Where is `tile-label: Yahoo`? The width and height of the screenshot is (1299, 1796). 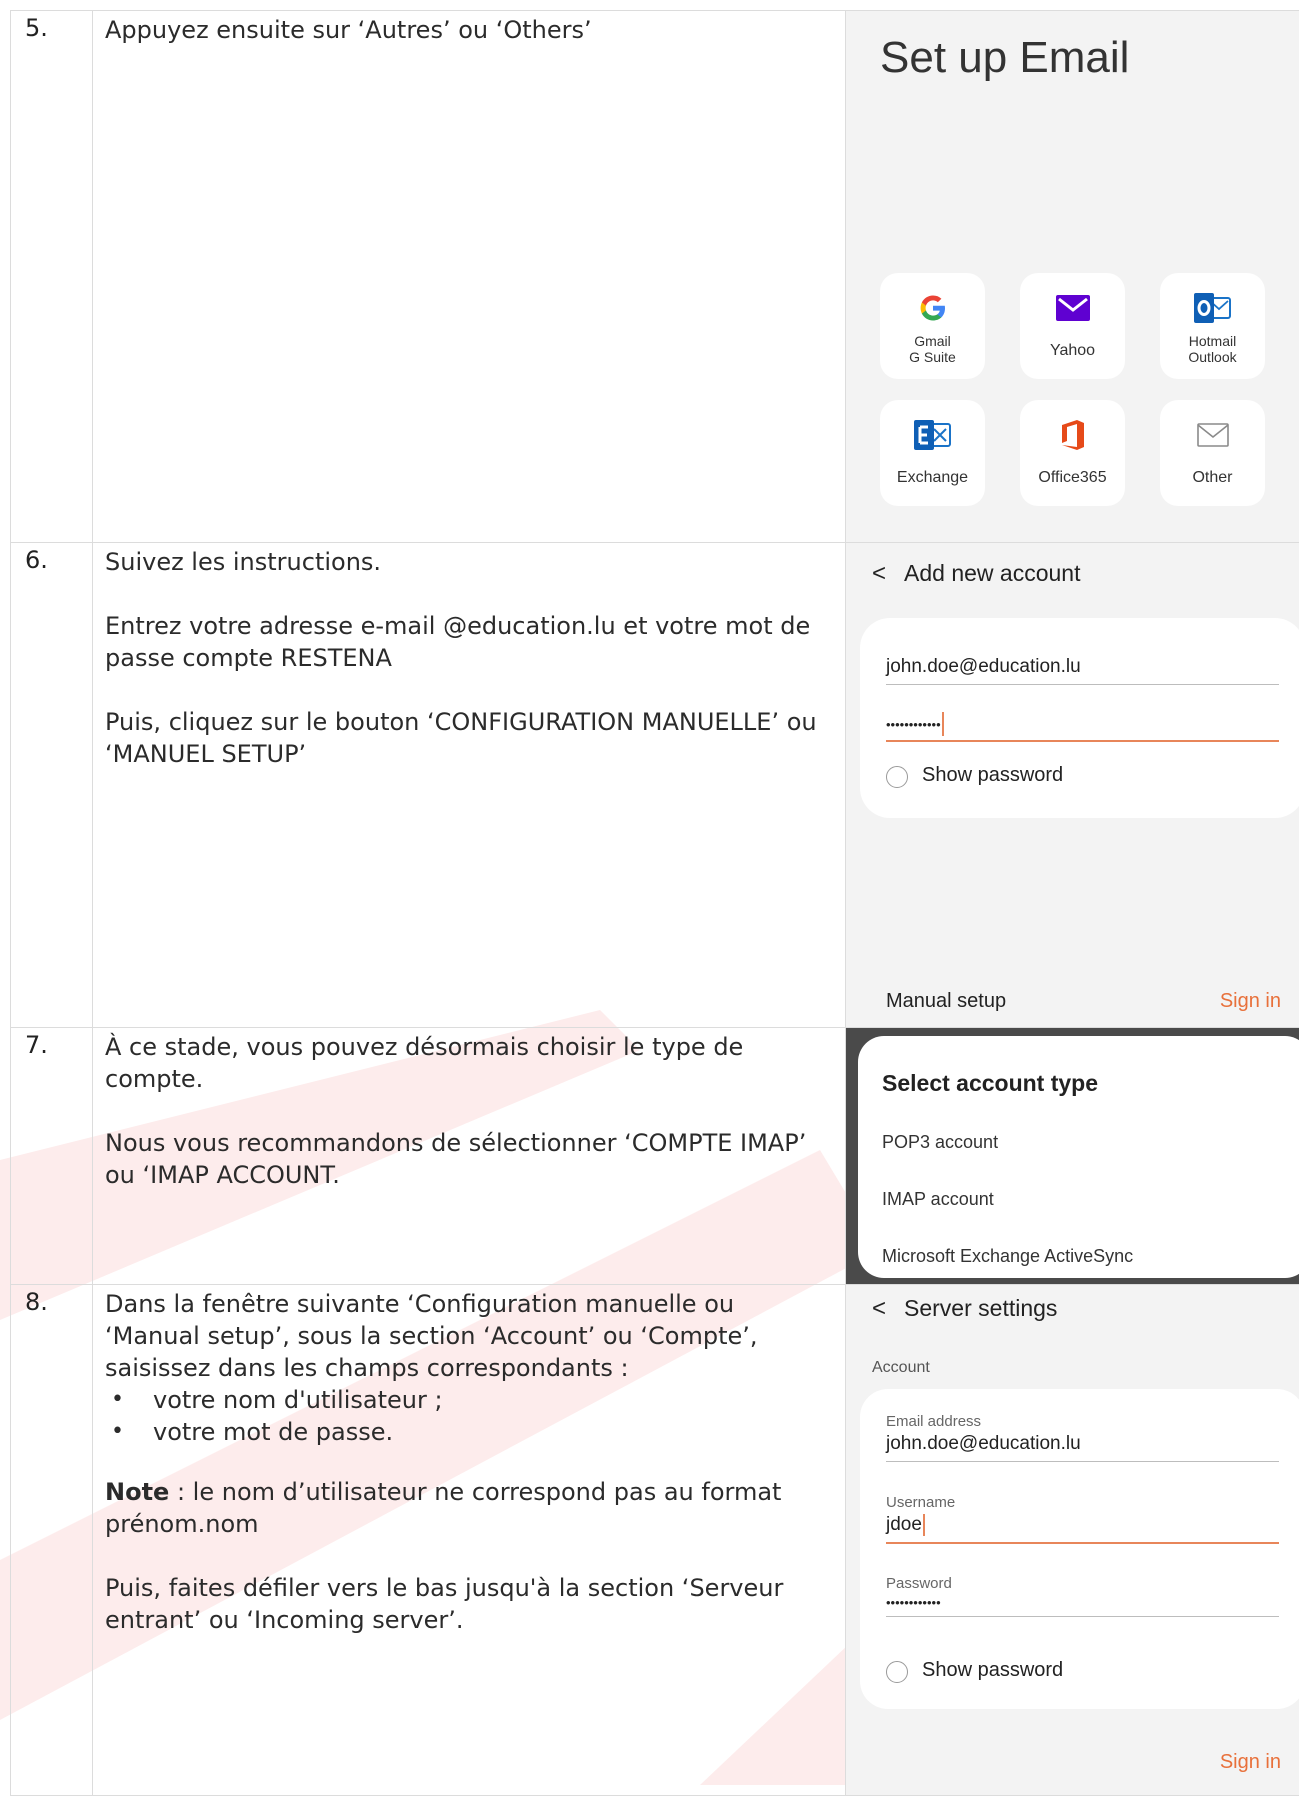
tile-label: Yahoo is located at coordinates (1072, 351).